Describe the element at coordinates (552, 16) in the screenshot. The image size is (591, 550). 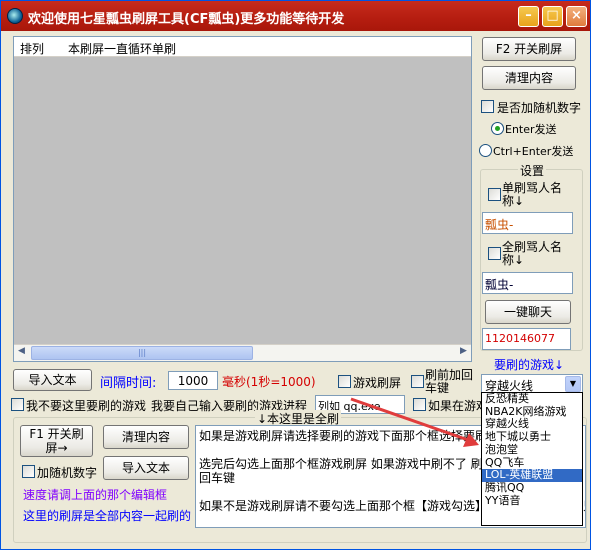
I see `maximize-icon: □` at that location.